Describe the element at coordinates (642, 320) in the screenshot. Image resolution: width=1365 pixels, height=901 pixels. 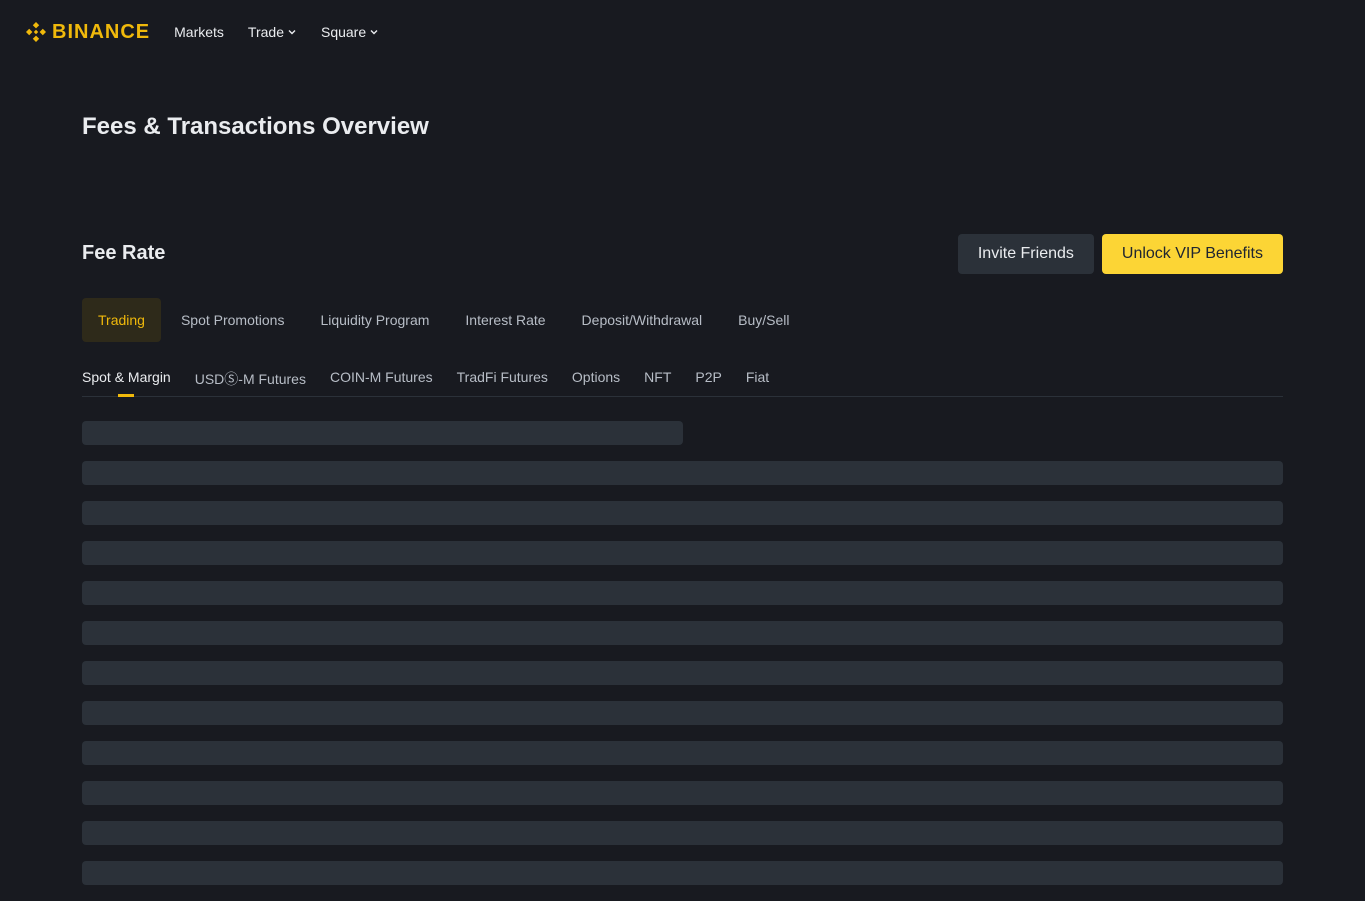
I see `tab-deposit-withdrawal: Deposit/Withdrawal` at that location.